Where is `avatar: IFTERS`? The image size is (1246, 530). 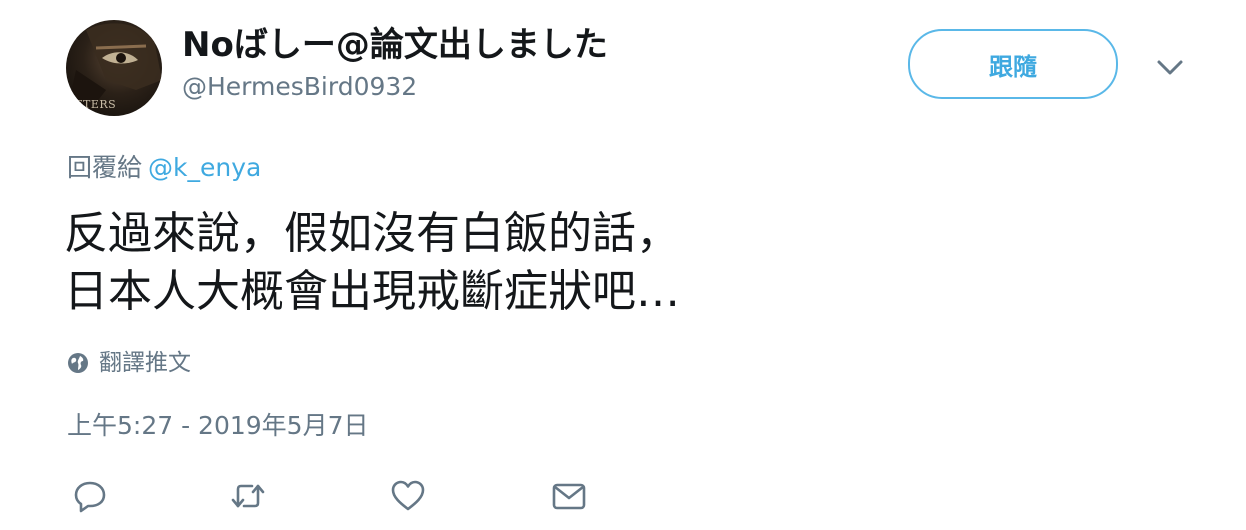
avatar: IFTERS is located at coordinates (114, 68).